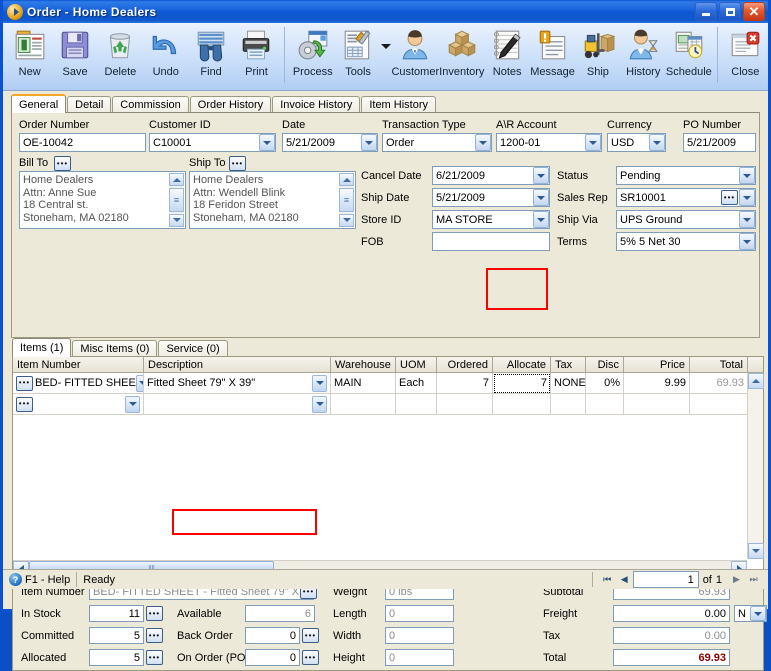  What do you see at coordinates (465, 383) in the screenshot?
I see `cell-ordered: 7` at bounding box center [465, 383].